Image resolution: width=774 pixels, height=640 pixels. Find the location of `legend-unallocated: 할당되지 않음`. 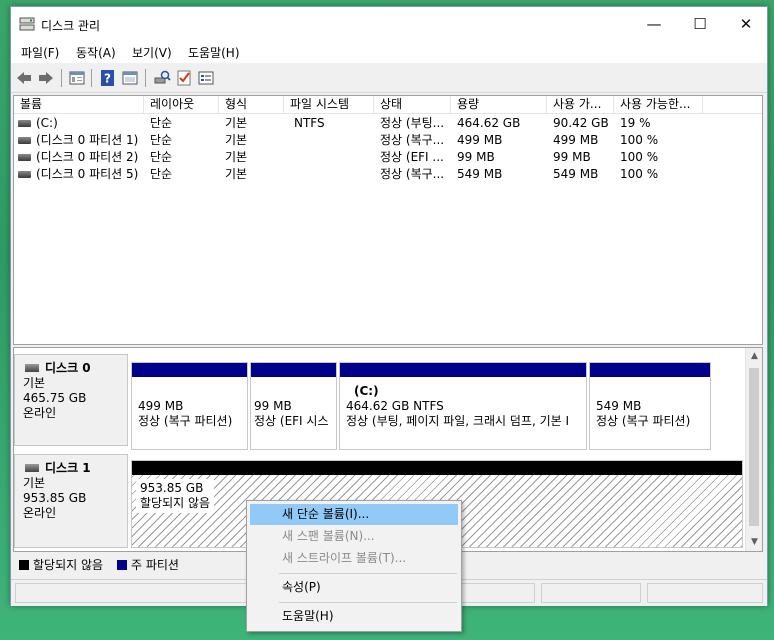

legend-unallocated: 할당되지 않음 is located at coordinates (61, 565).